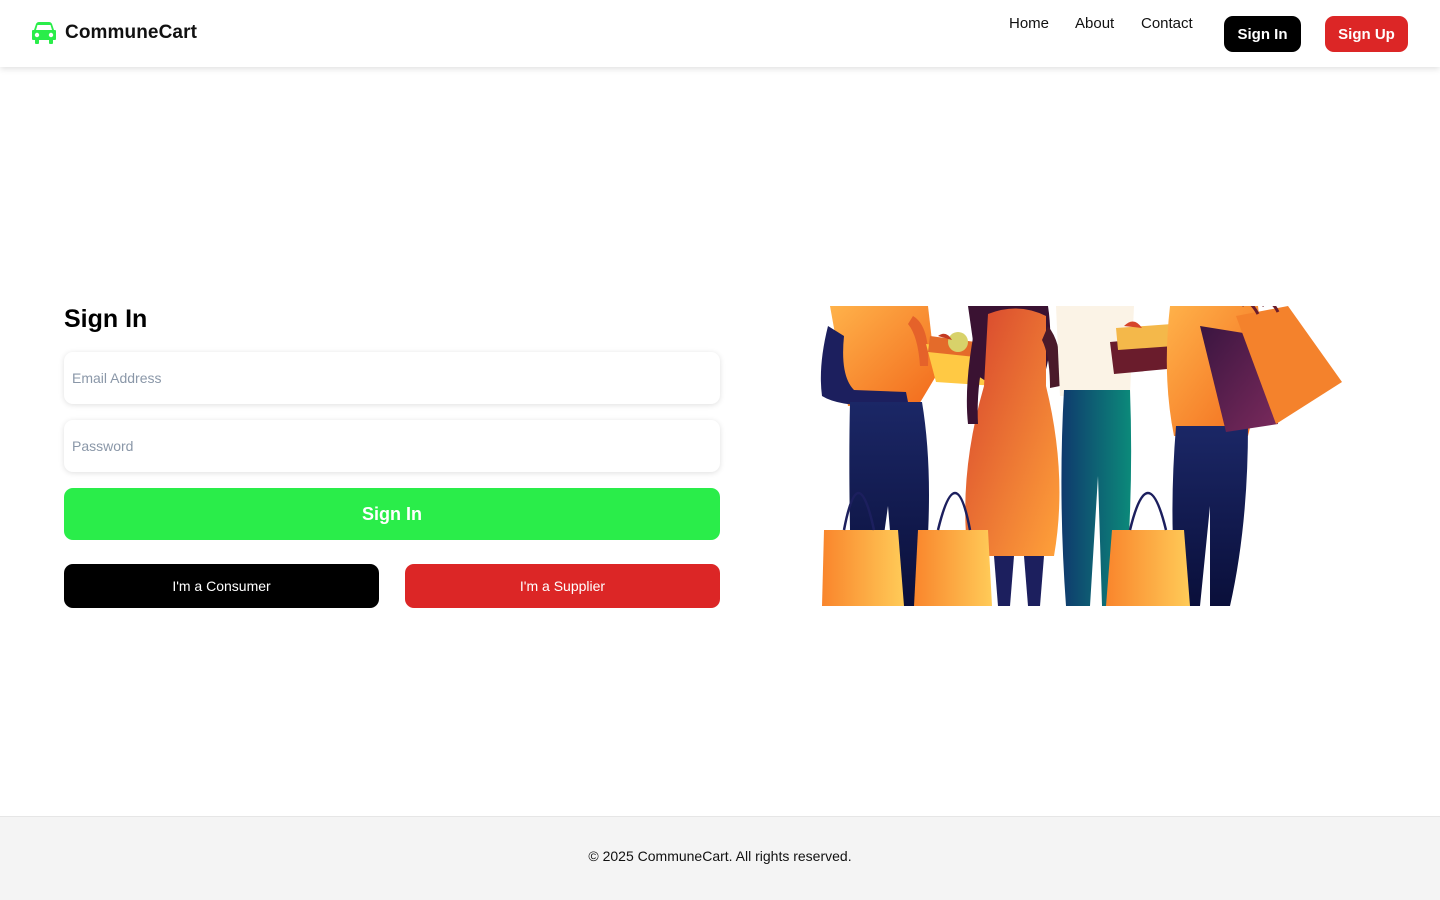 The height and width of the screenshot is (900, 1440). I want to click on header-sign-up-button: Sign Up, so click(1366, 34).